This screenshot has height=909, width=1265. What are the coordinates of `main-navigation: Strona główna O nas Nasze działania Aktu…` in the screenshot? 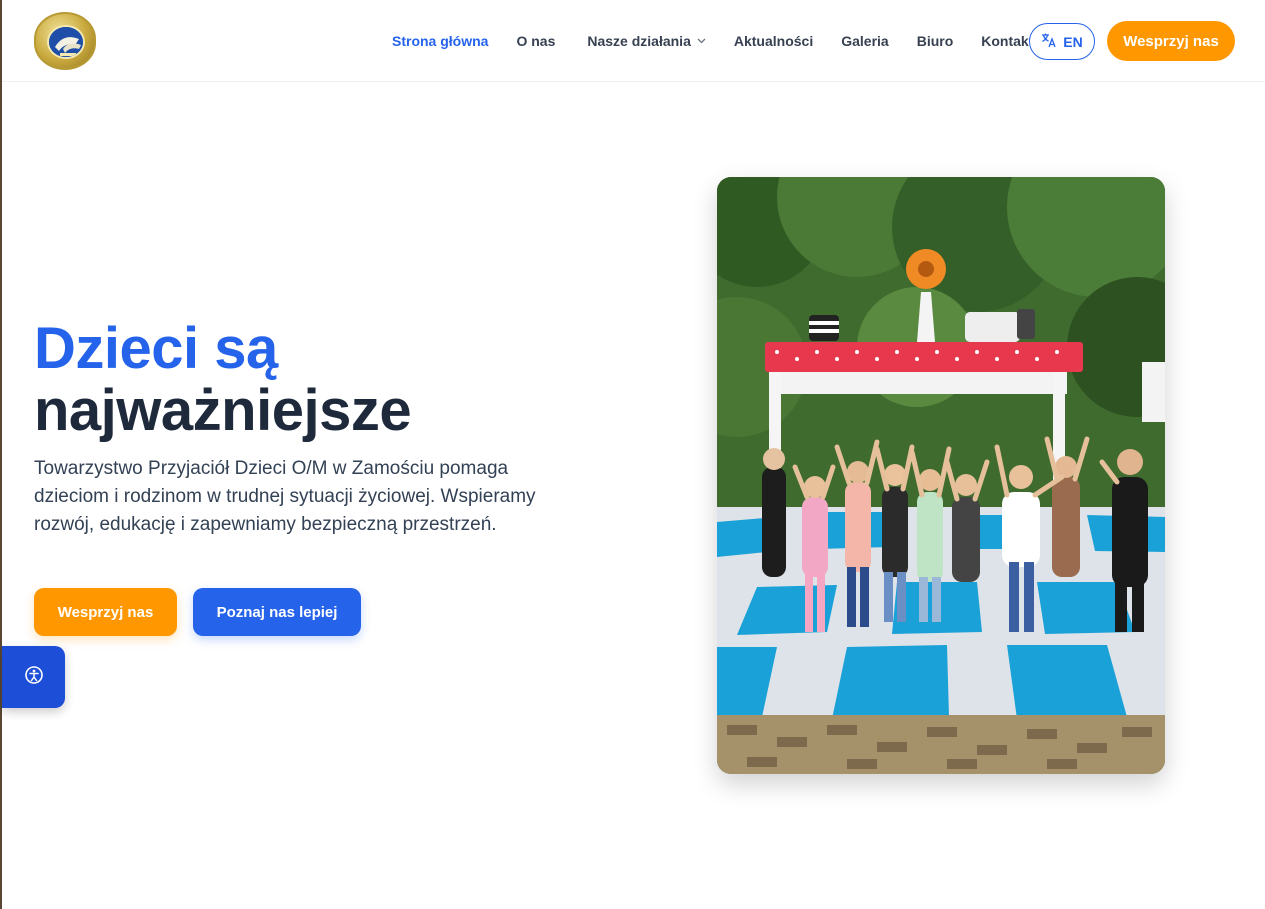 It's located at (726, 41).